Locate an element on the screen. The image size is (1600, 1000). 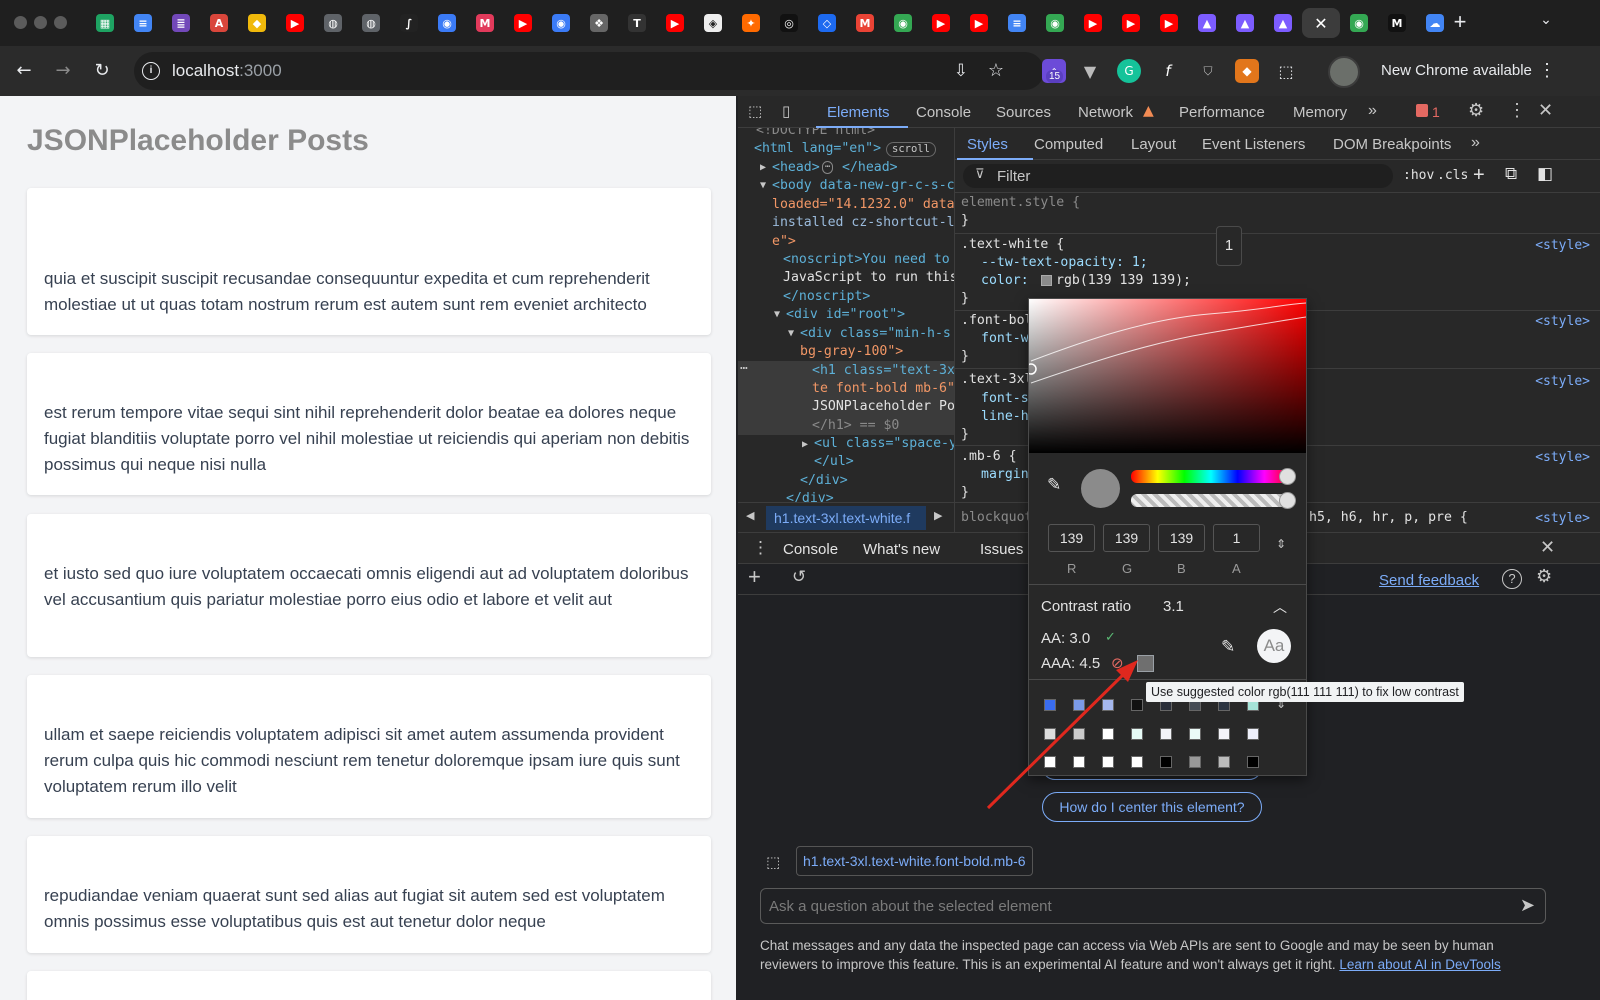
drawer-tab-whats-new: What's new is located at coordinates (901, 549).